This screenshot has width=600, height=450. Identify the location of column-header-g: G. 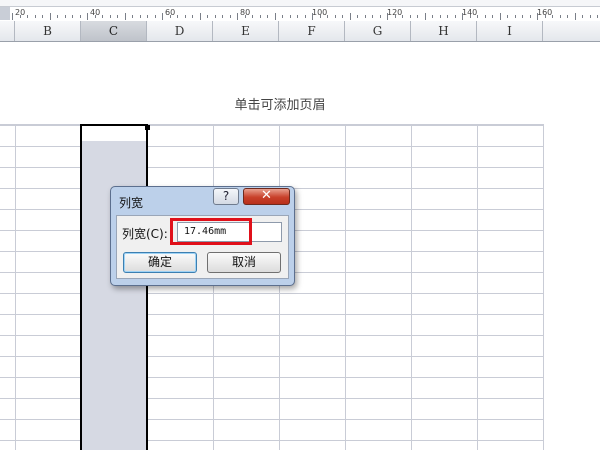
(378, 31).